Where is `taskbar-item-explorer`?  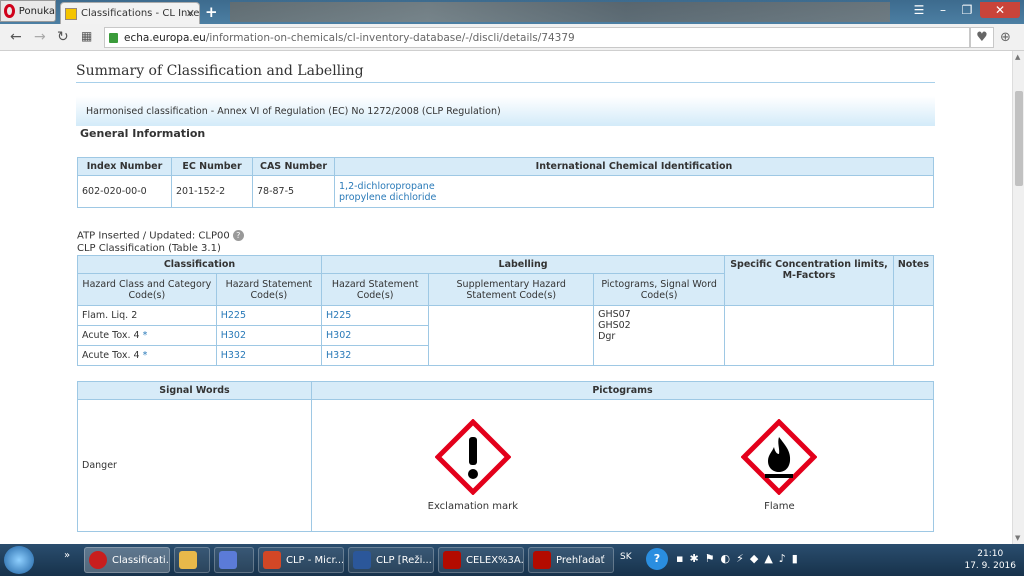
taskbar-item-explorer is located at coordinates (192, 560).